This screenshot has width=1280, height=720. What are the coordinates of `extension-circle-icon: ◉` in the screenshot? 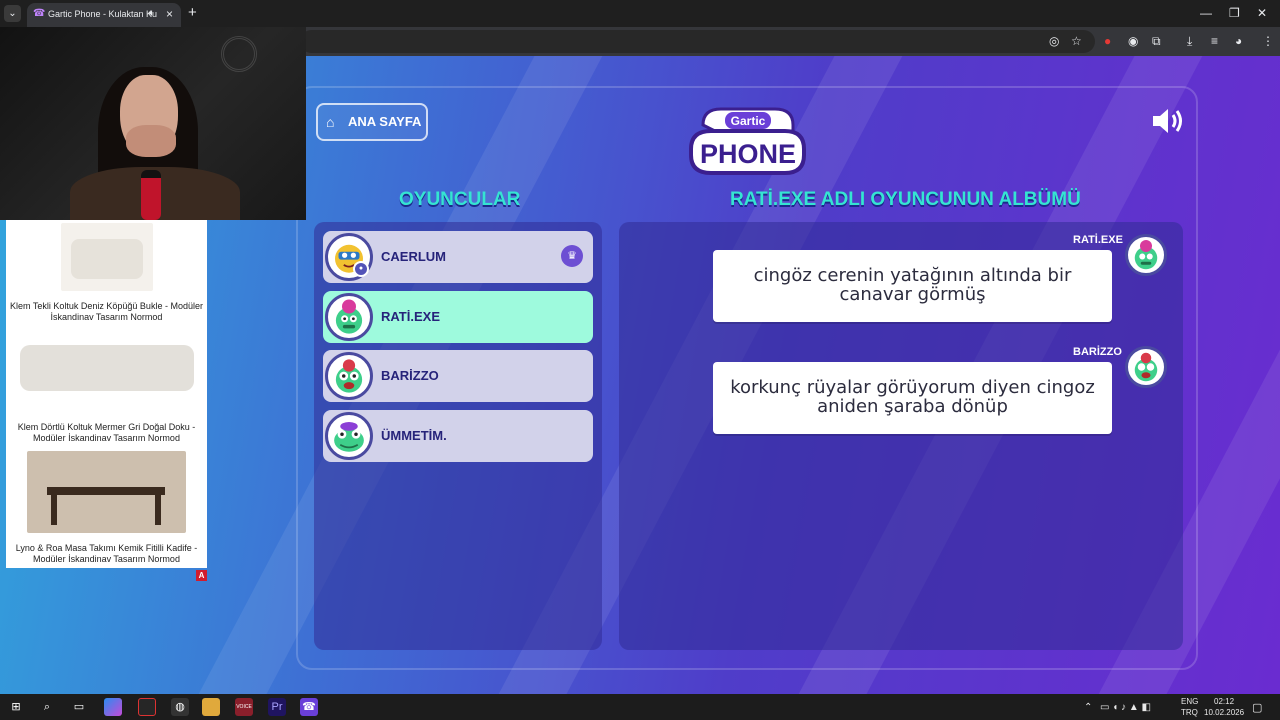 It's located at (1133, 41).